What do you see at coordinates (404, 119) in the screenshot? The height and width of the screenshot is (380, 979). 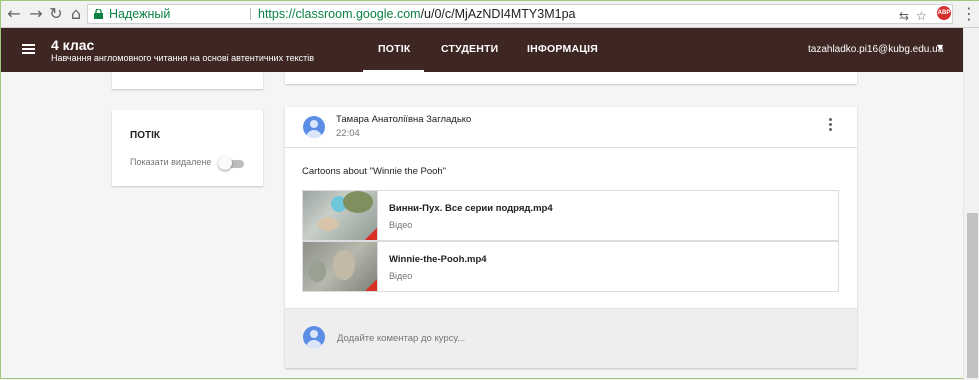 I see `post-author: Тамара Анатоліївна Загладько` at bounding box center [404, 119].